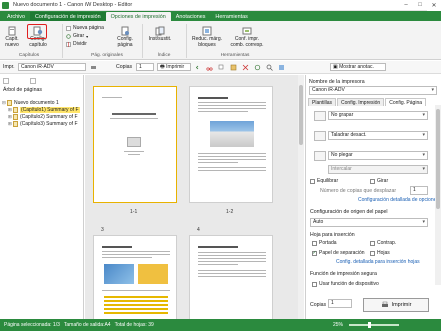 This screenshot has width=441, height=331. What do you see at coordinates (383, 253) in the screenshot?
I see `sheets-label: Hojas` at bounding box center [383, 253].